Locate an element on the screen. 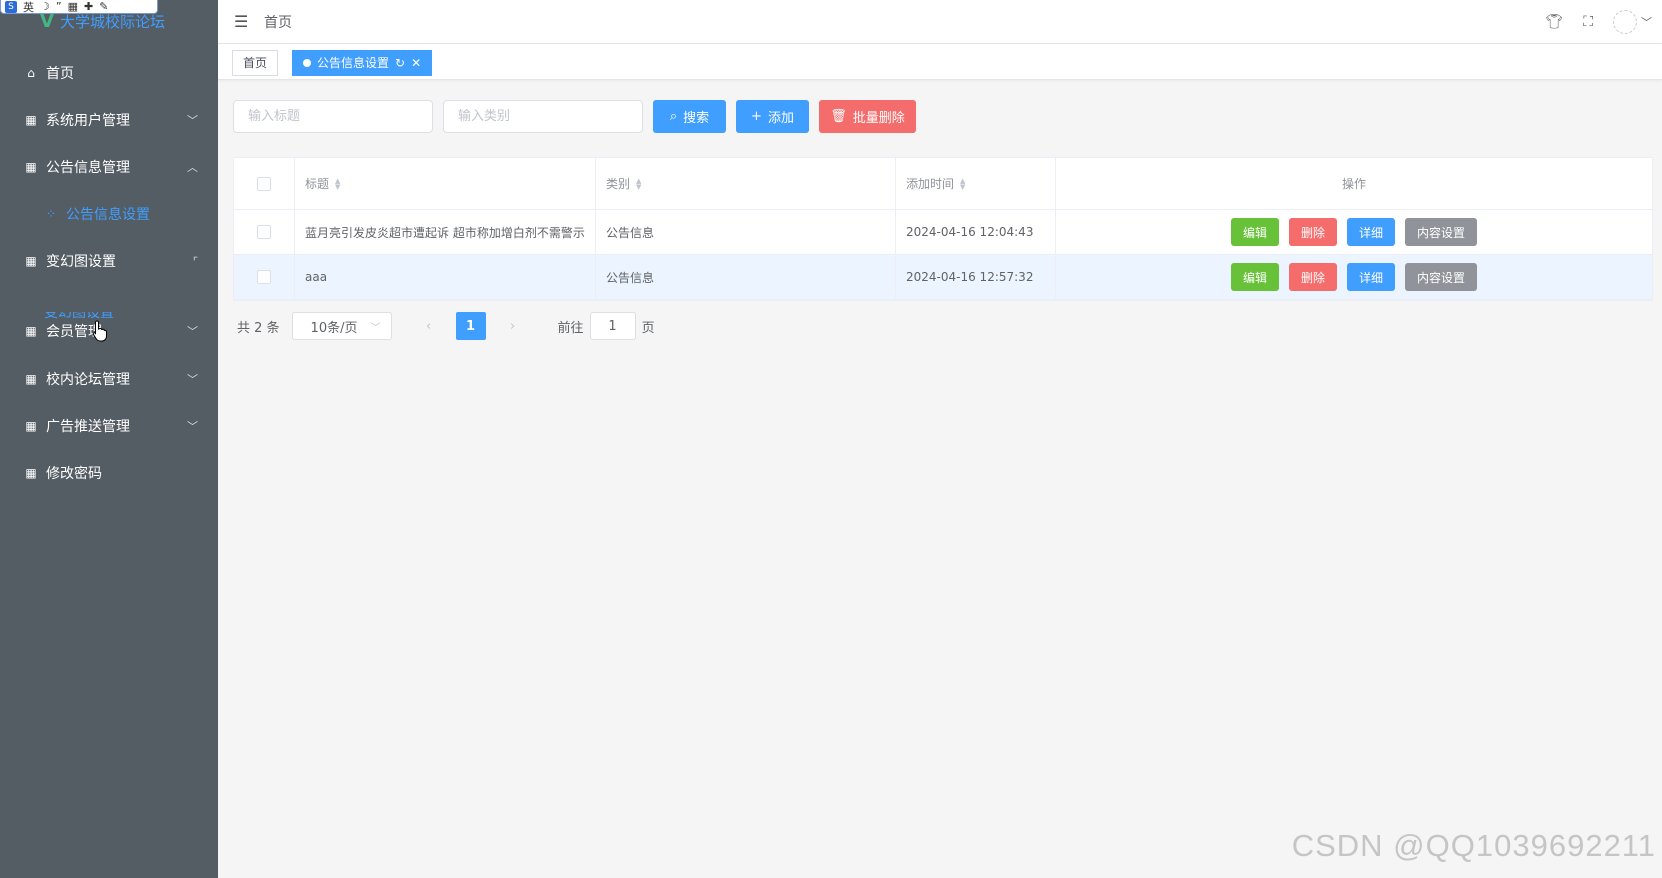  fullscreen-icon: ⛶ is located at coordinates (1588, 22).